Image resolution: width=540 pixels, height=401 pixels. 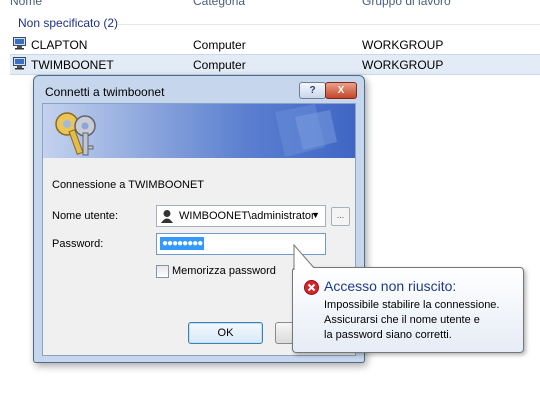 What do you see at coordinates (68, 23) in the screenshot?
I see `group-header: Non specificato (2)` at bounding box center [68, 23].